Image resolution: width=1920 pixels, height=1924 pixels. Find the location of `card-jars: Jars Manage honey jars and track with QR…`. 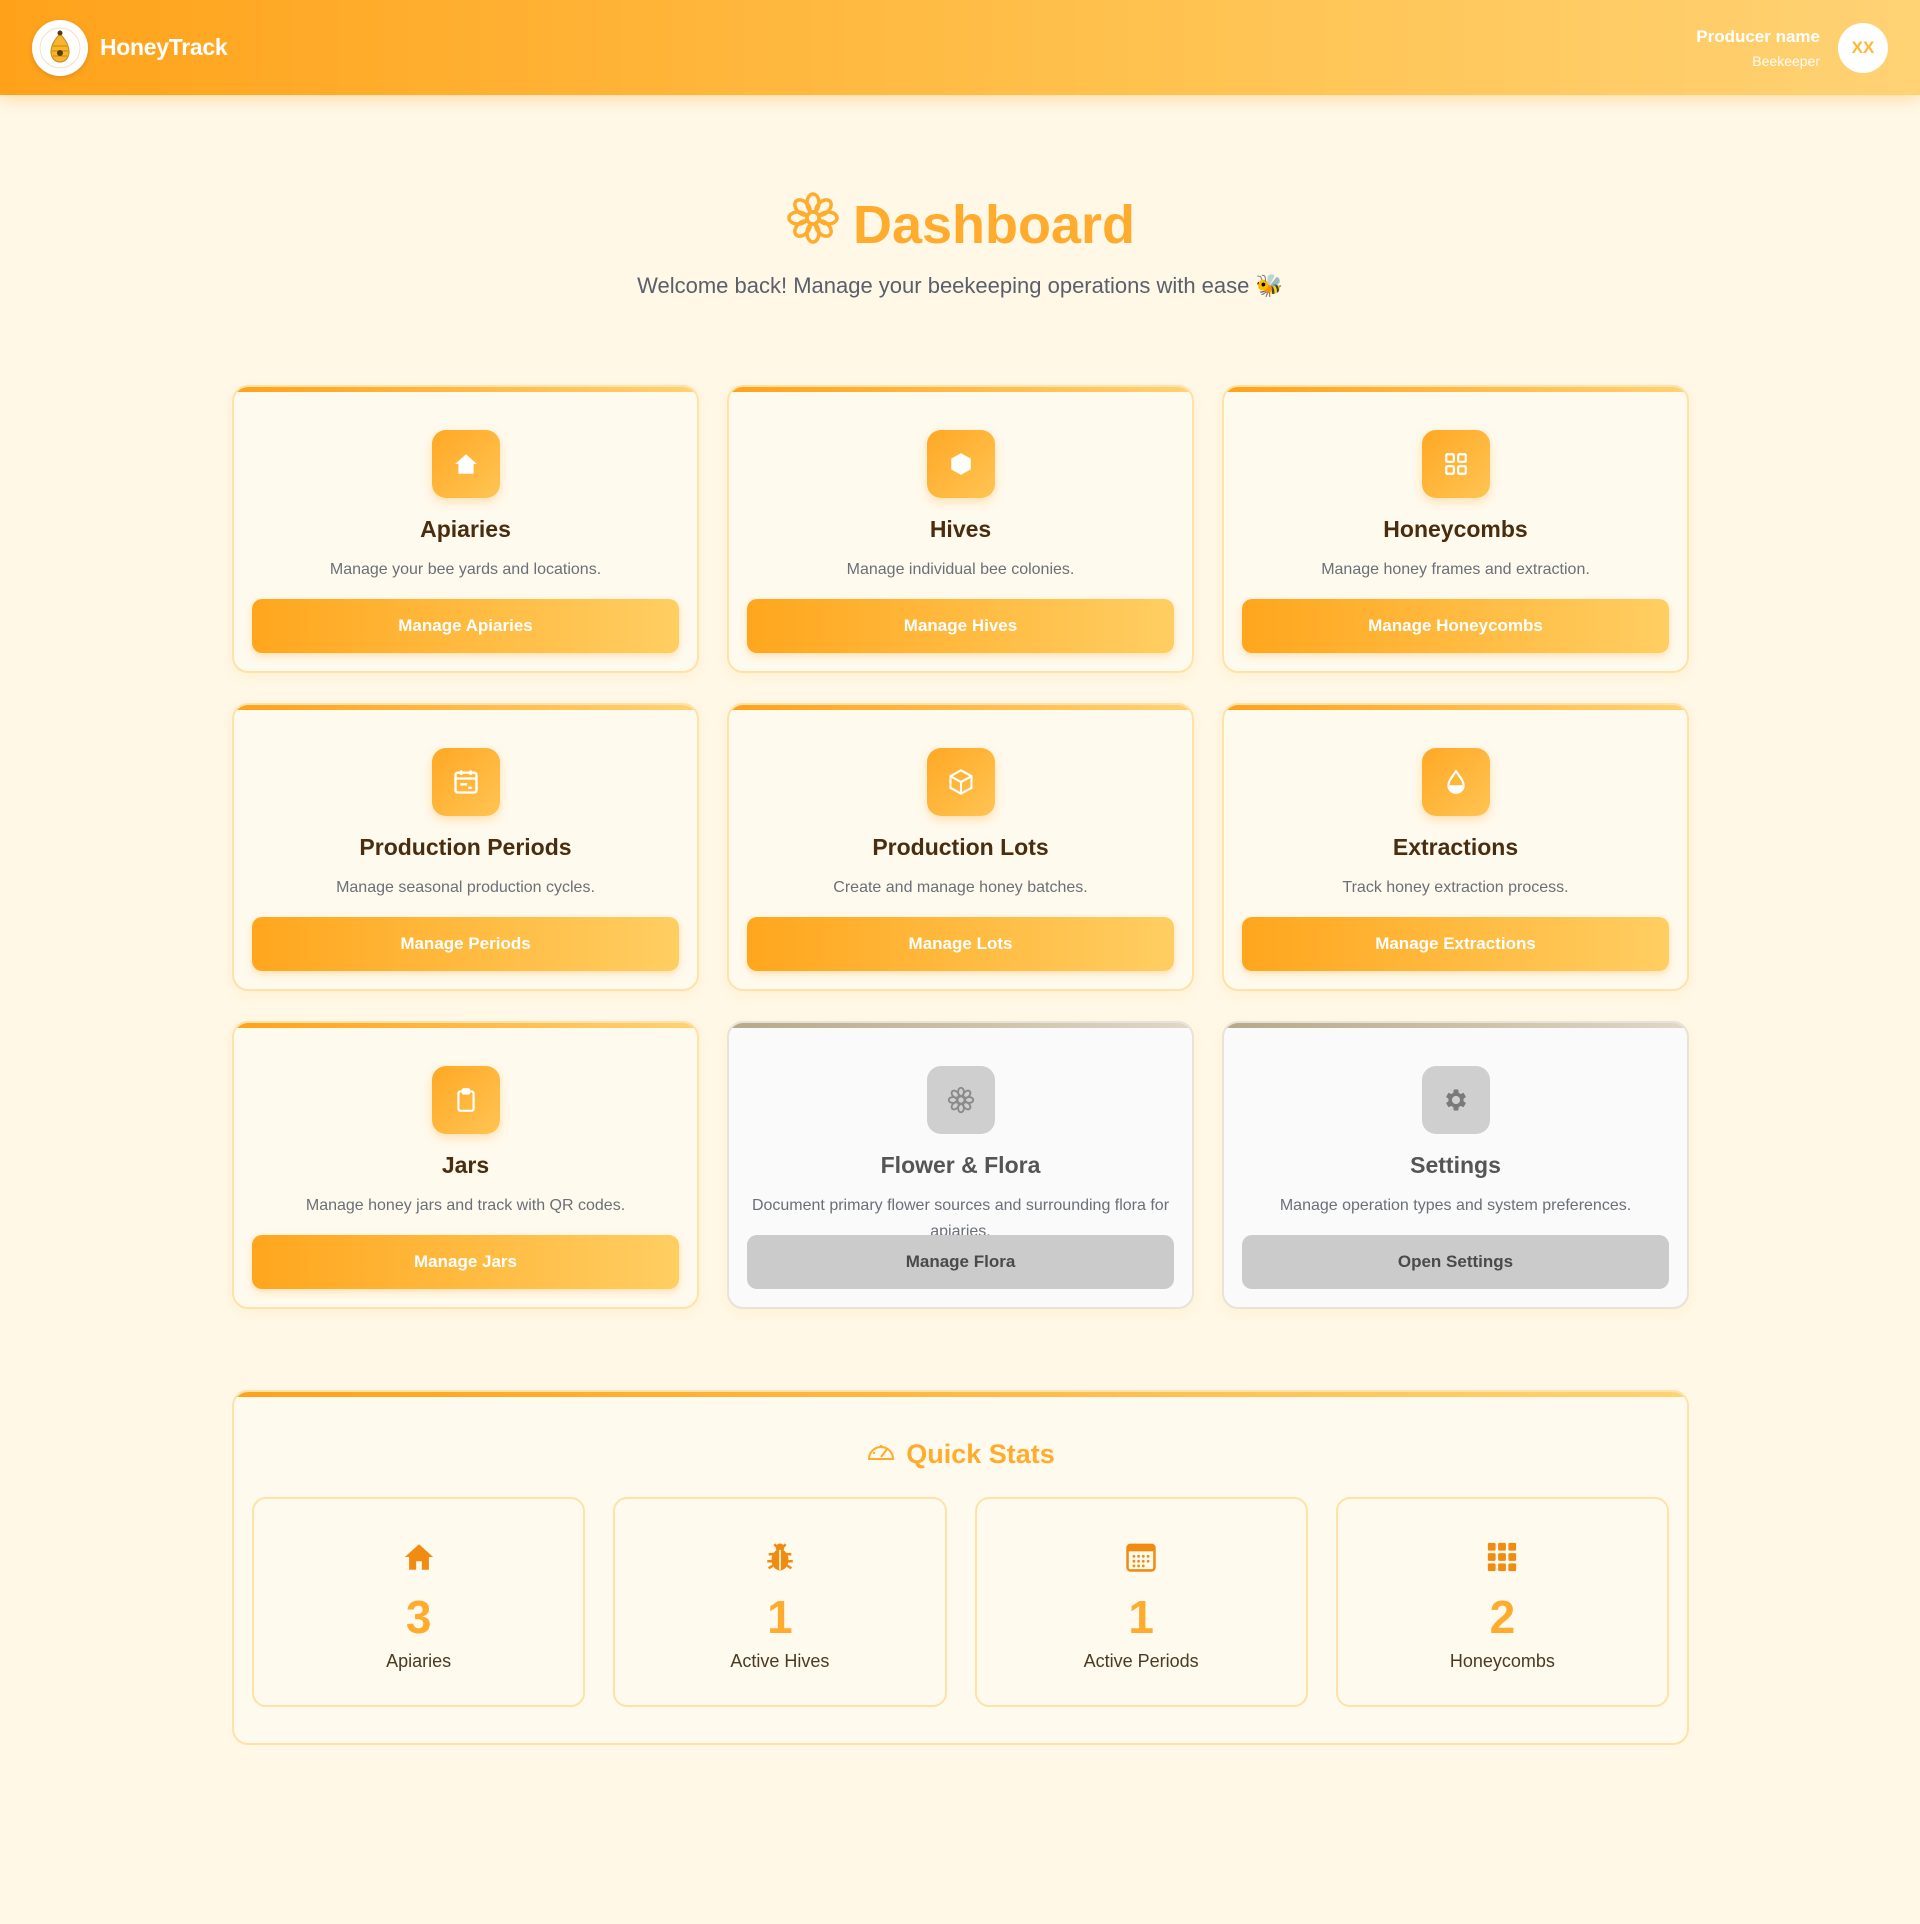

card-jars: Jars Manage honey jars and track with QR… is located at coordinates (465, 1165).